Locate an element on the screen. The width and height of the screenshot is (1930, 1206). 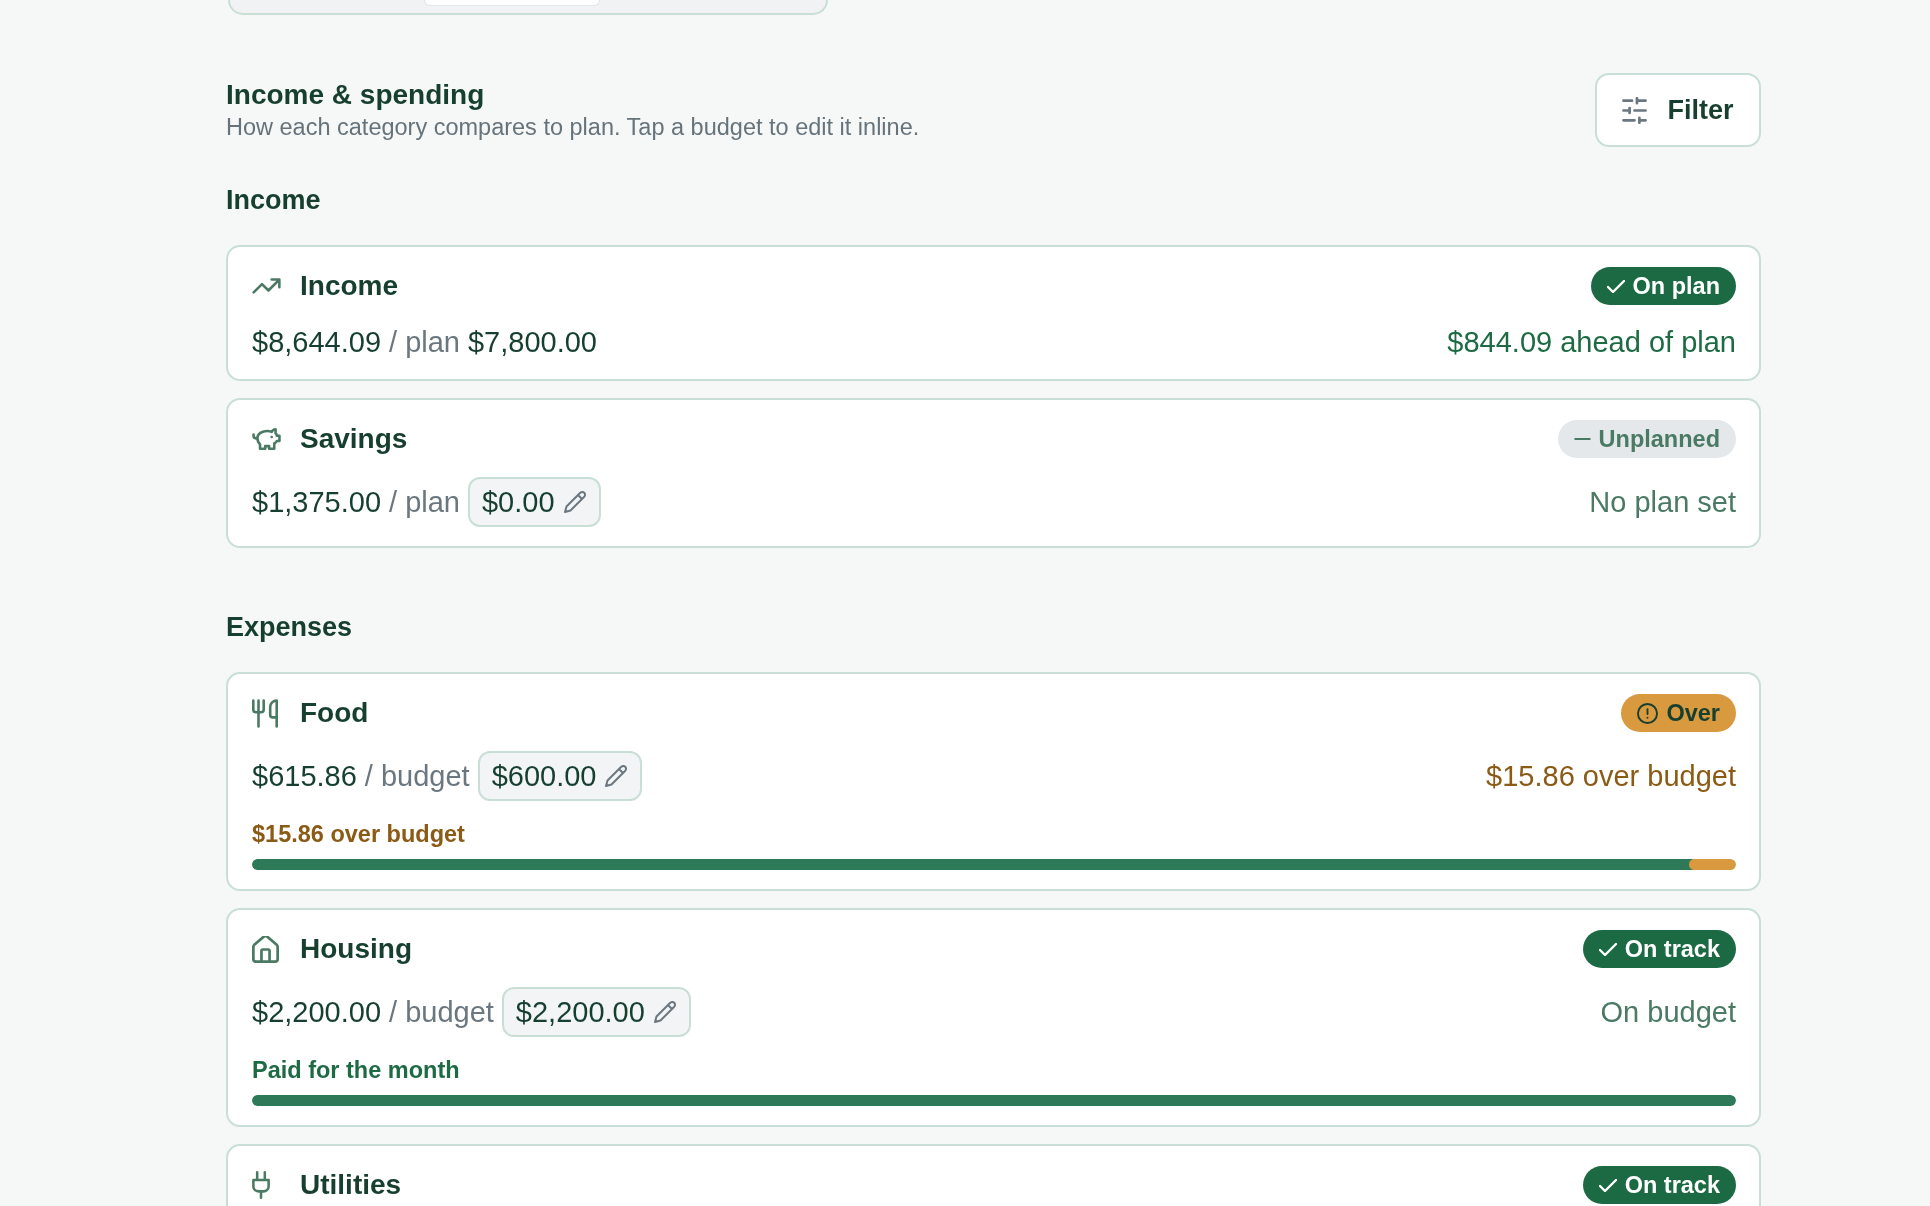
progress-note: Paid for the month is located at coordinates (356, 1070).